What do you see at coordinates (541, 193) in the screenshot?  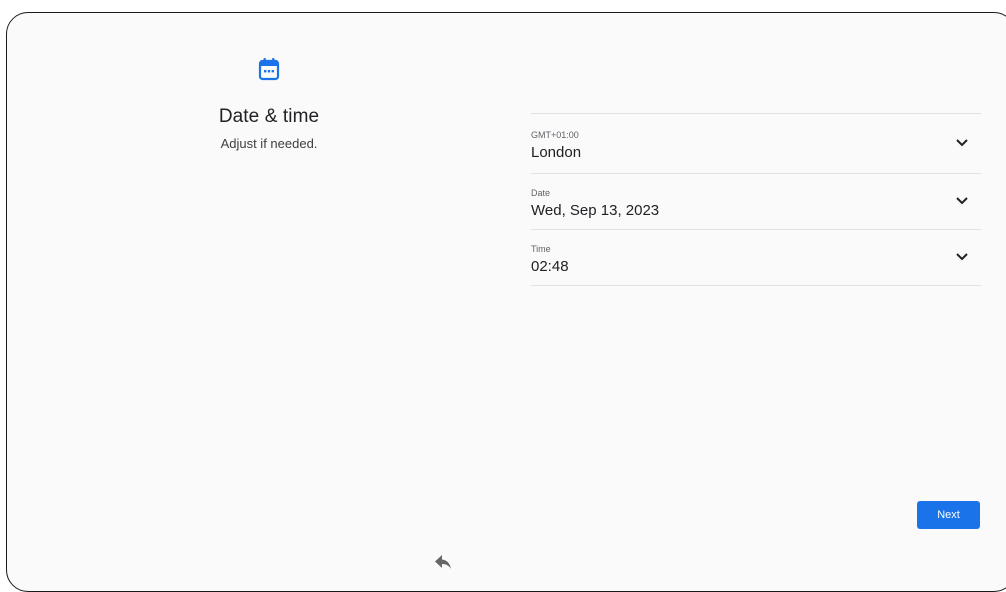 I see `date-label: Date` at bounding box center [541, 193].